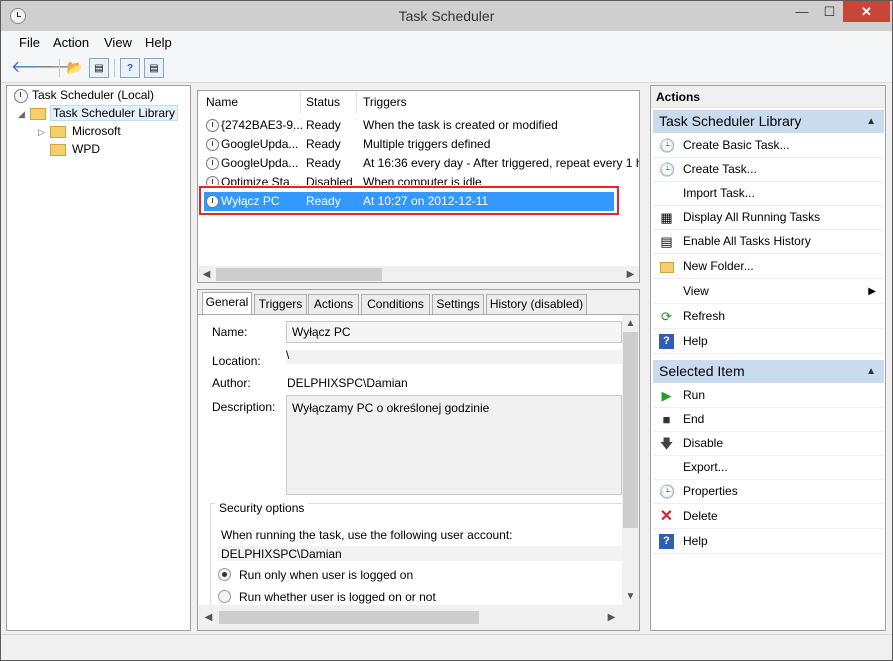 This screenshot has height=661, width=893. What do you see at coordinates (446, 42) in the screenshot?
I see `menu-bar: File Action View Help` at bounding box center [446, 42].